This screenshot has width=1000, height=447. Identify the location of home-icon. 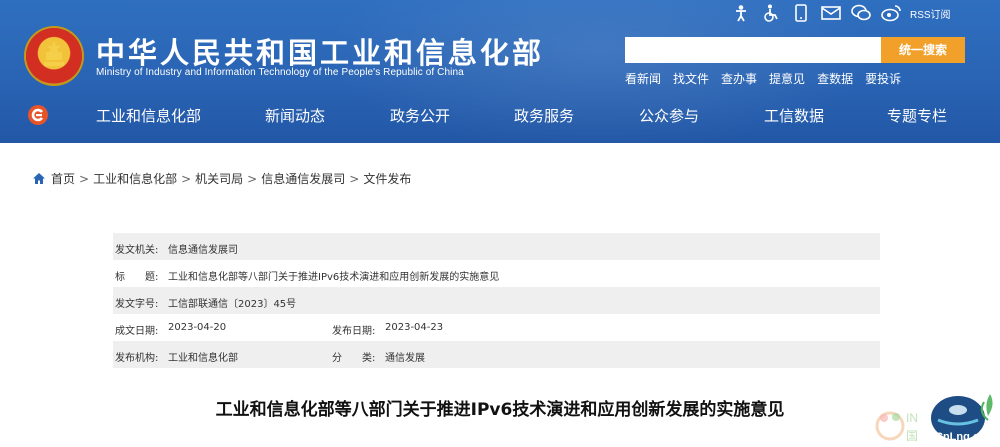
(39, 178).